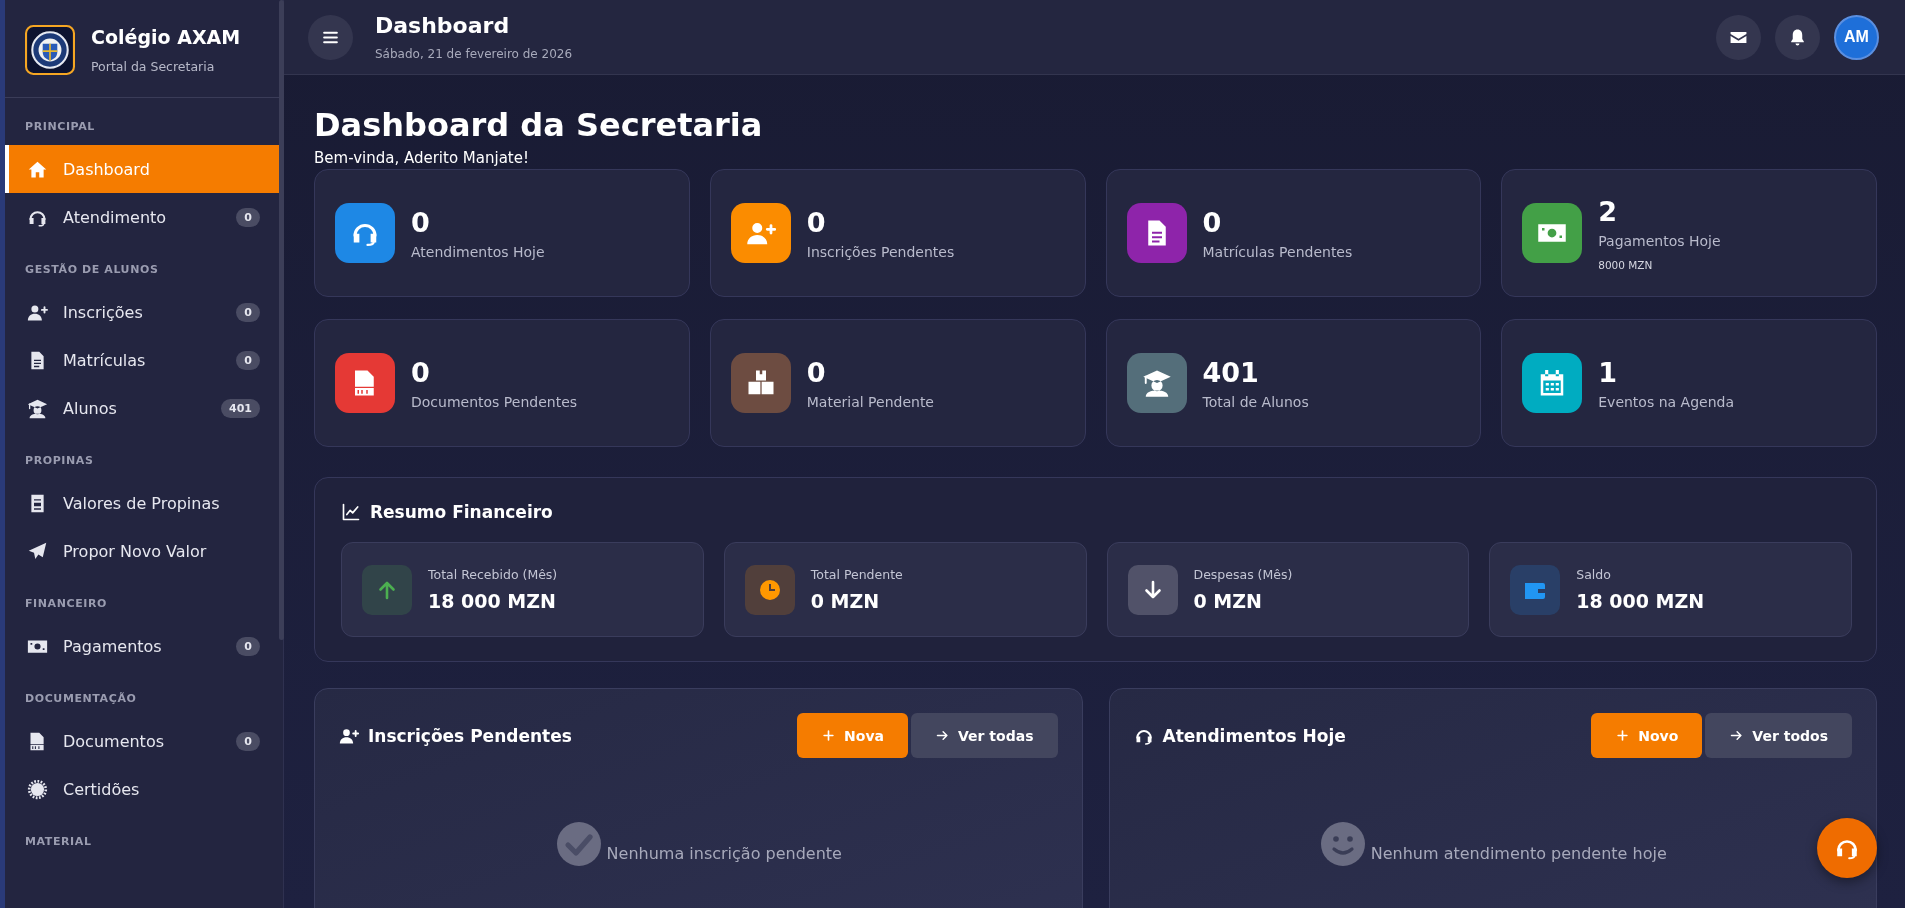 The image size is (1905, 908). I want to click on finance-label: Total Recebido (Mês), so click(493, 574).